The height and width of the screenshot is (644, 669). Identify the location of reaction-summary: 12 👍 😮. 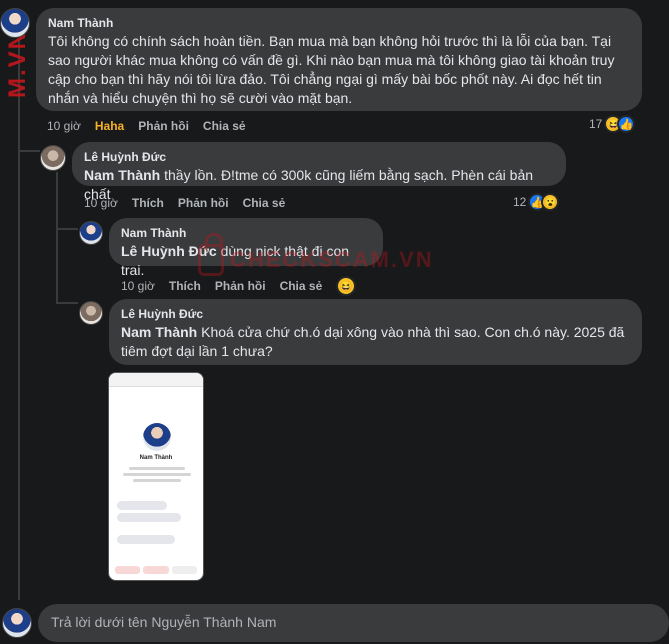
(536, 202).